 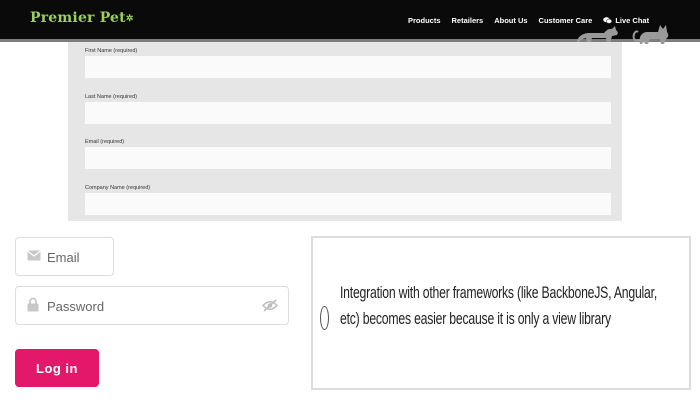 I want to click on nav-products: Products, so click(x=424, y=20).